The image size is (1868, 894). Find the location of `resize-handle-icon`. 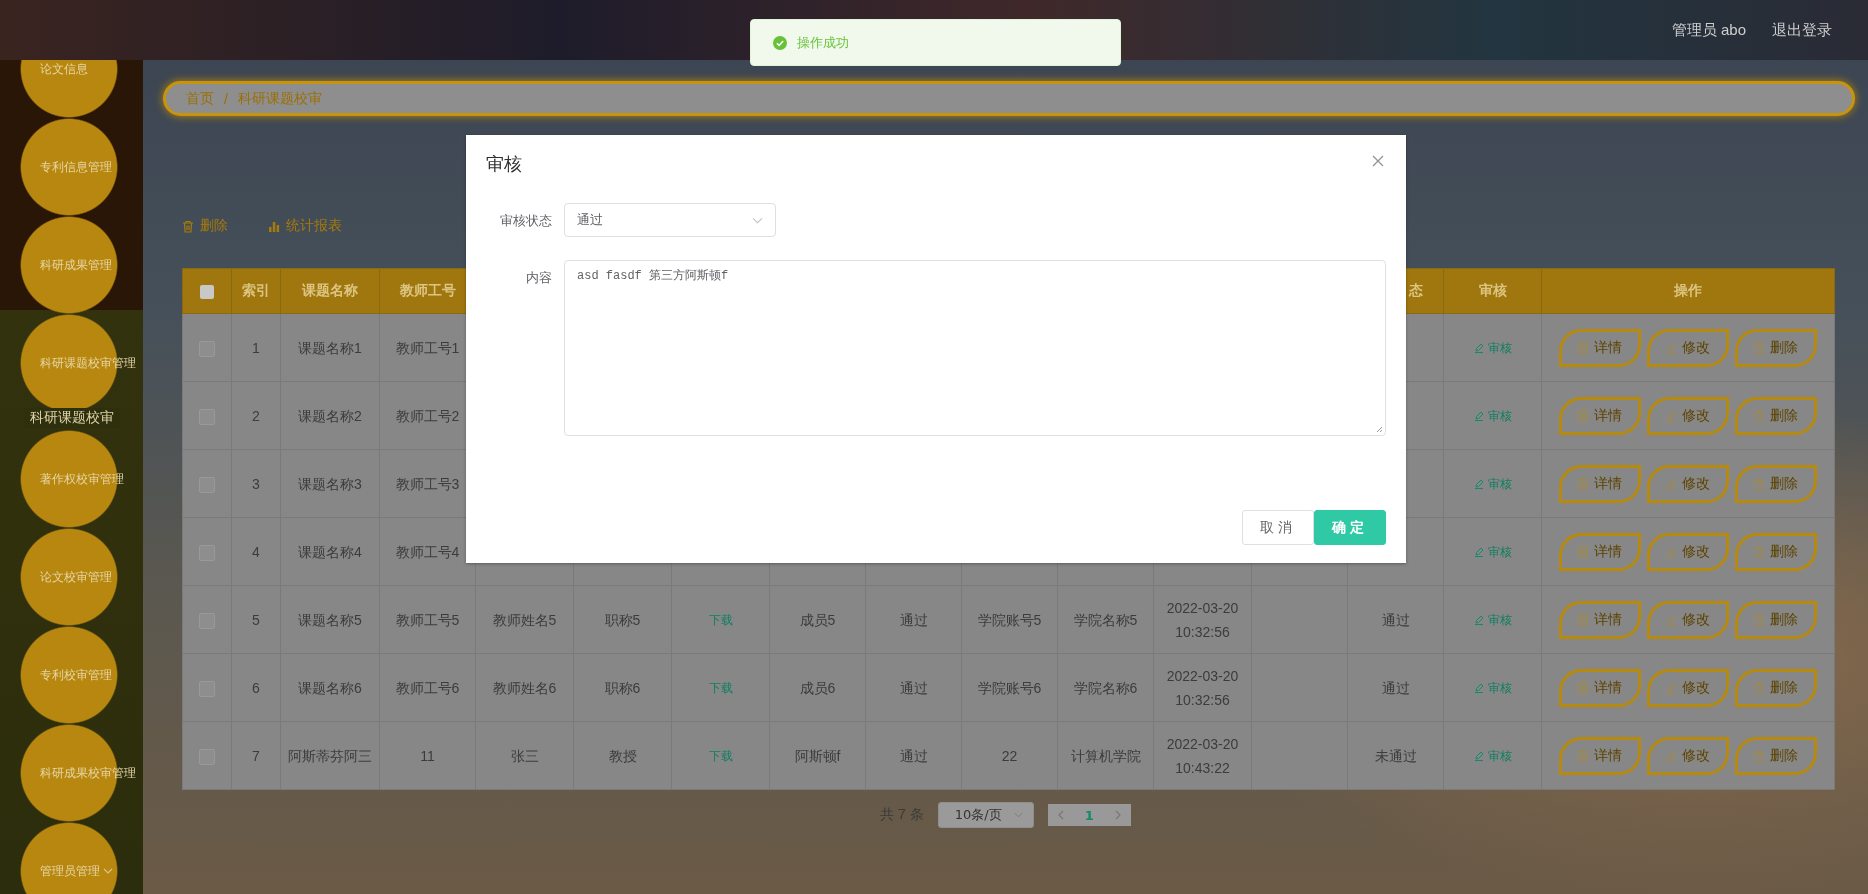

resize-handle-icon is located at coordinates (1379, 429).